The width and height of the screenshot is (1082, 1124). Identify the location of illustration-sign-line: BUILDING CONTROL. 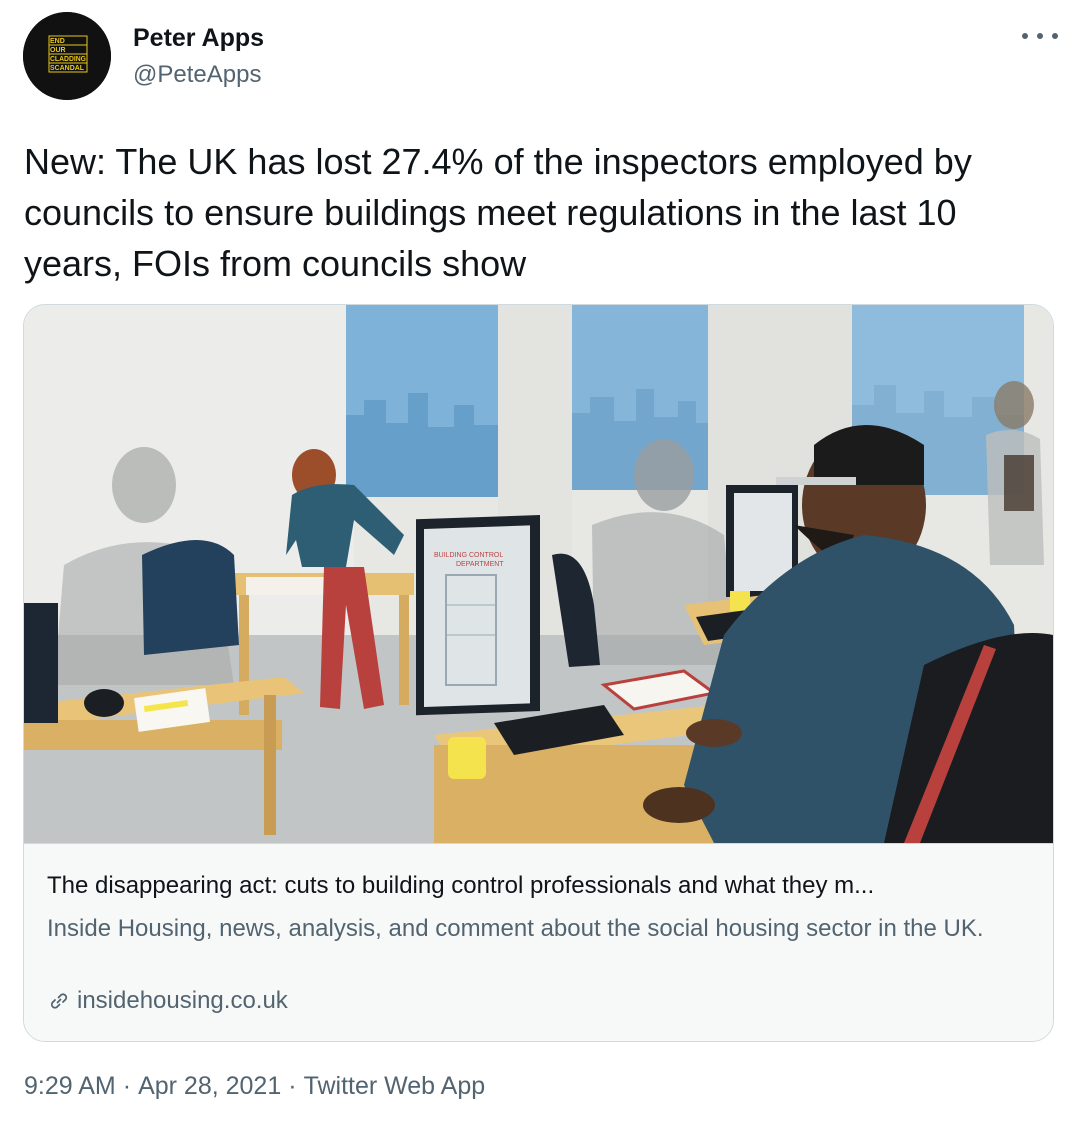
(468, 555).